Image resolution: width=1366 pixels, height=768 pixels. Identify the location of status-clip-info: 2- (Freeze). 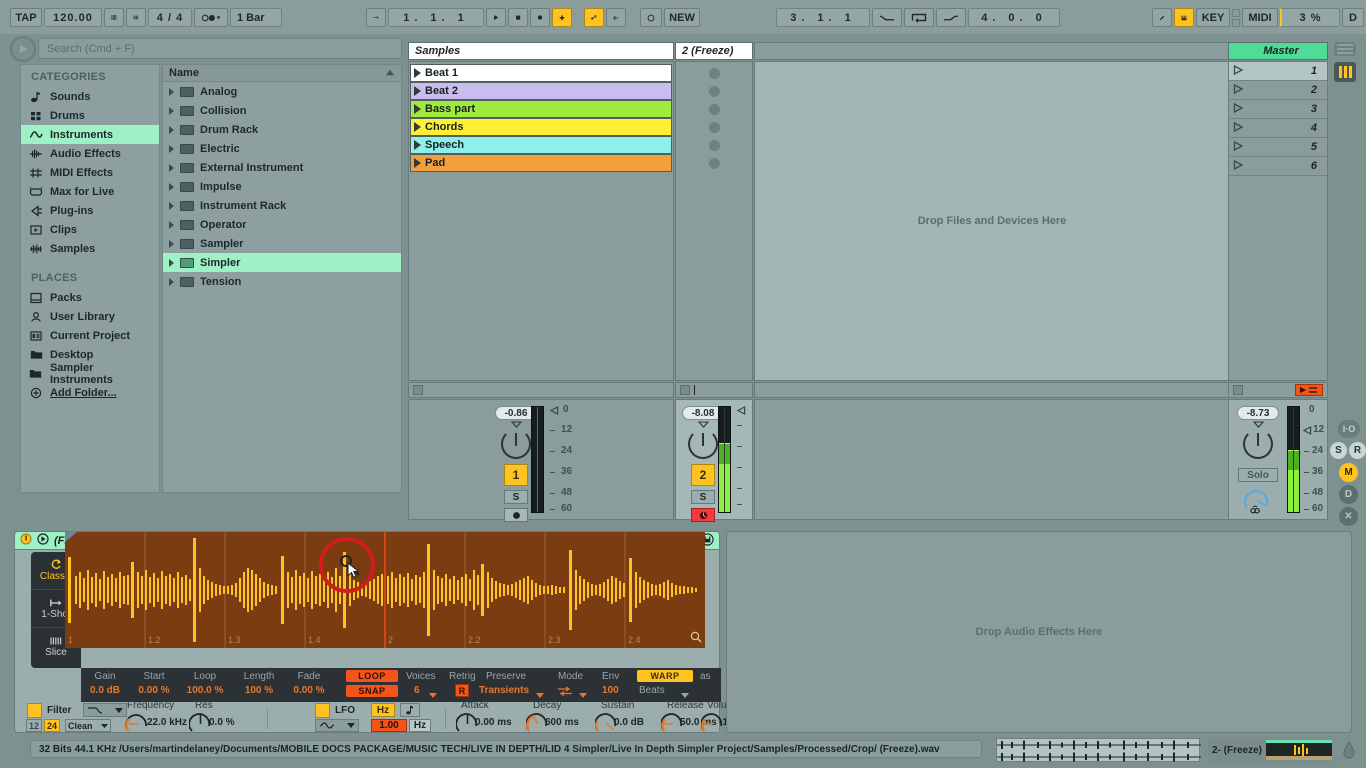
(1270, 750).